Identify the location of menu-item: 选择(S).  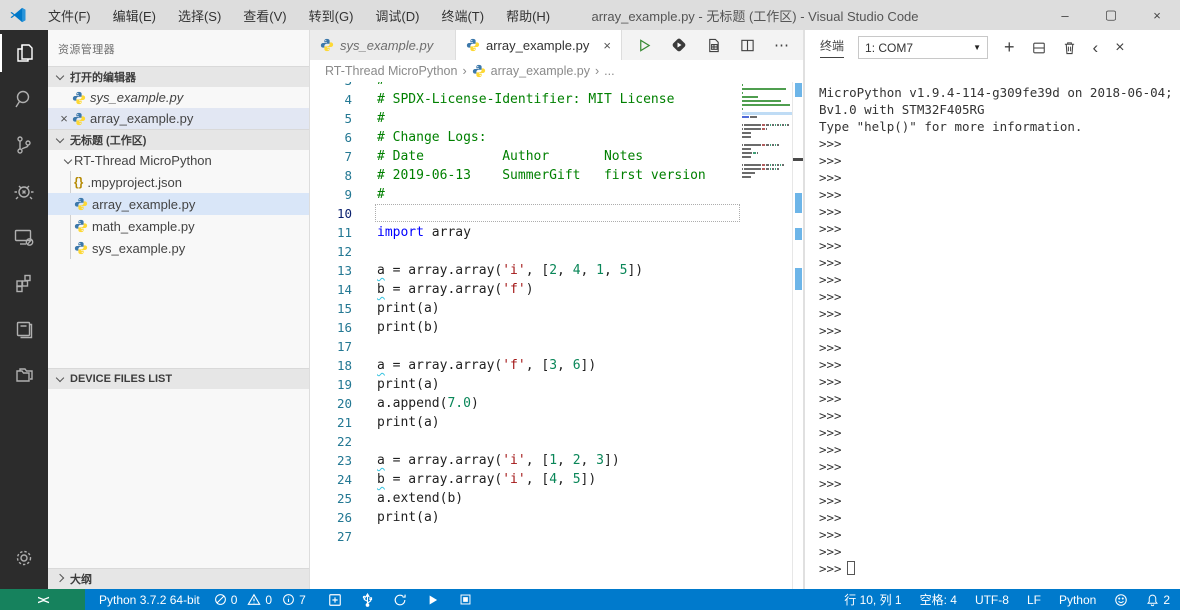
(199, 15).